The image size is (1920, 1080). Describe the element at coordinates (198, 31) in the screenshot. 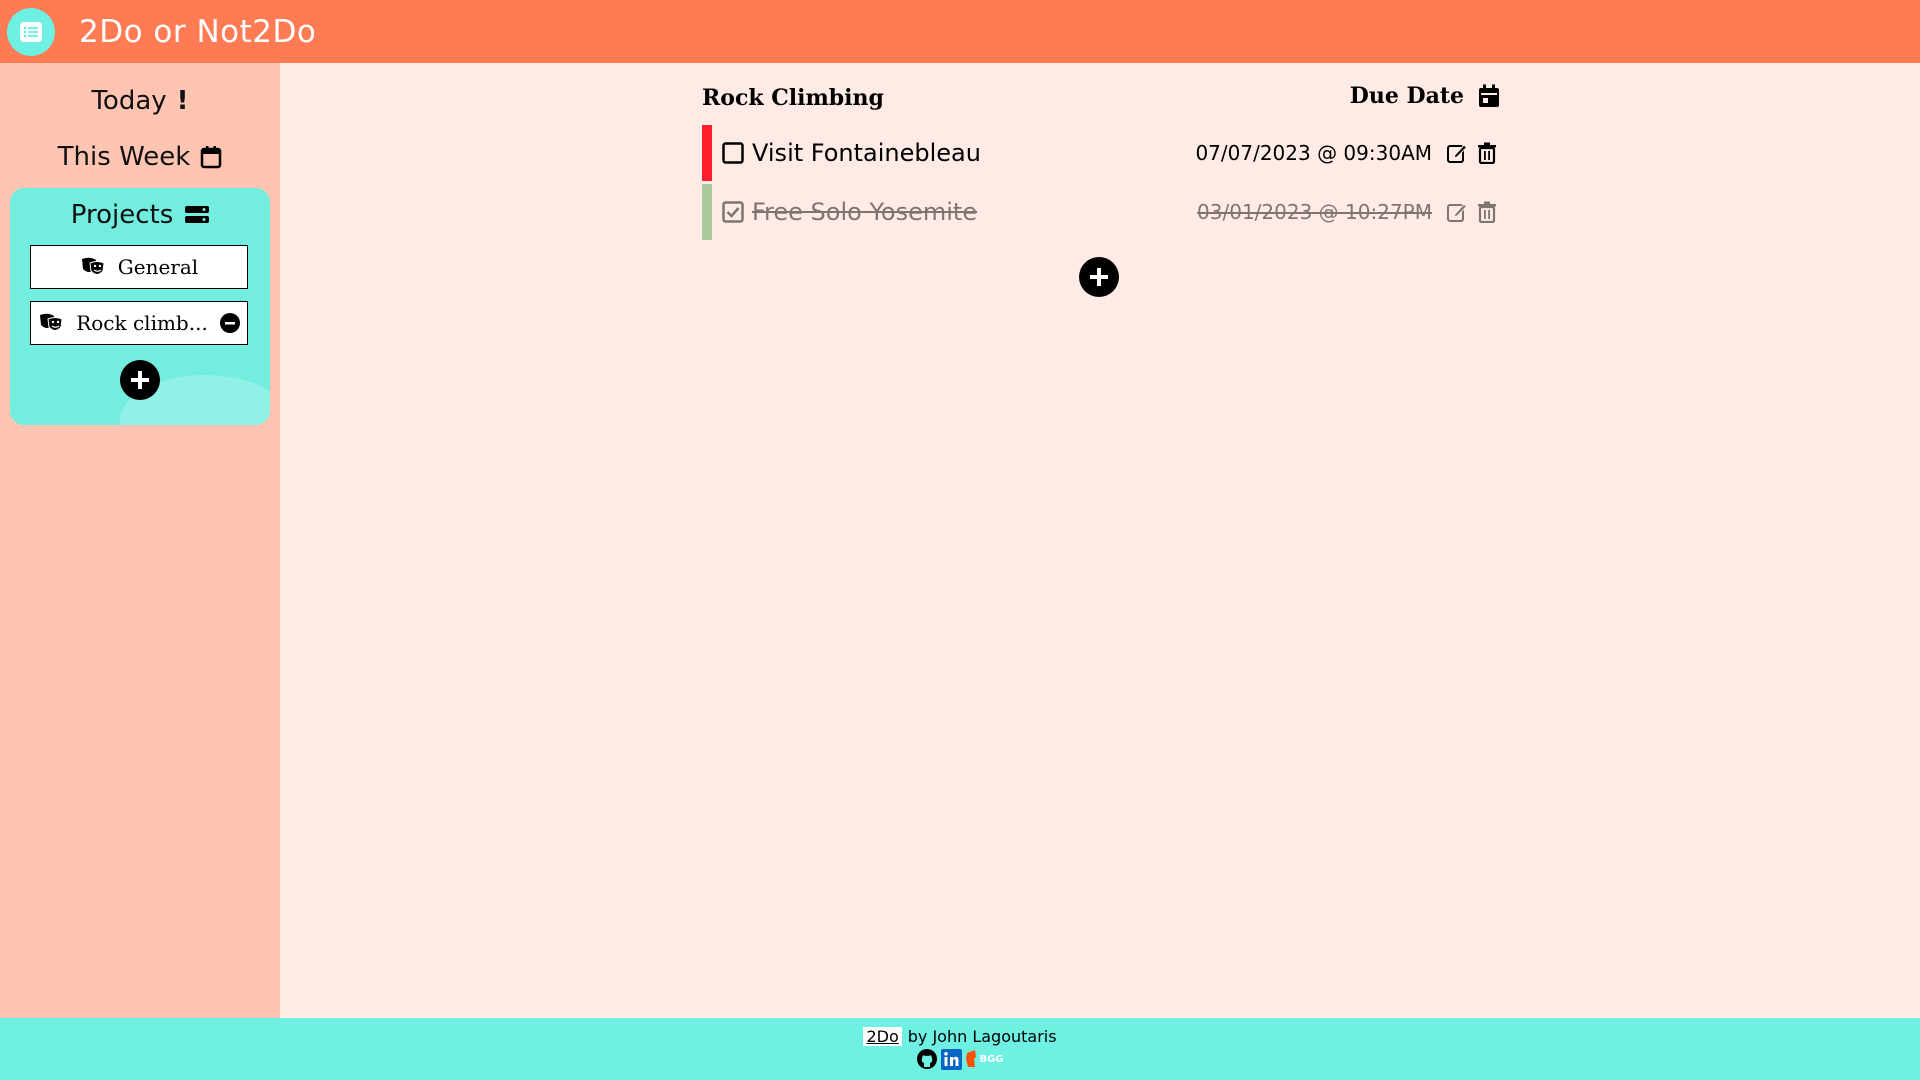

I see `app-title: 2Do or Not2Do` at that location.